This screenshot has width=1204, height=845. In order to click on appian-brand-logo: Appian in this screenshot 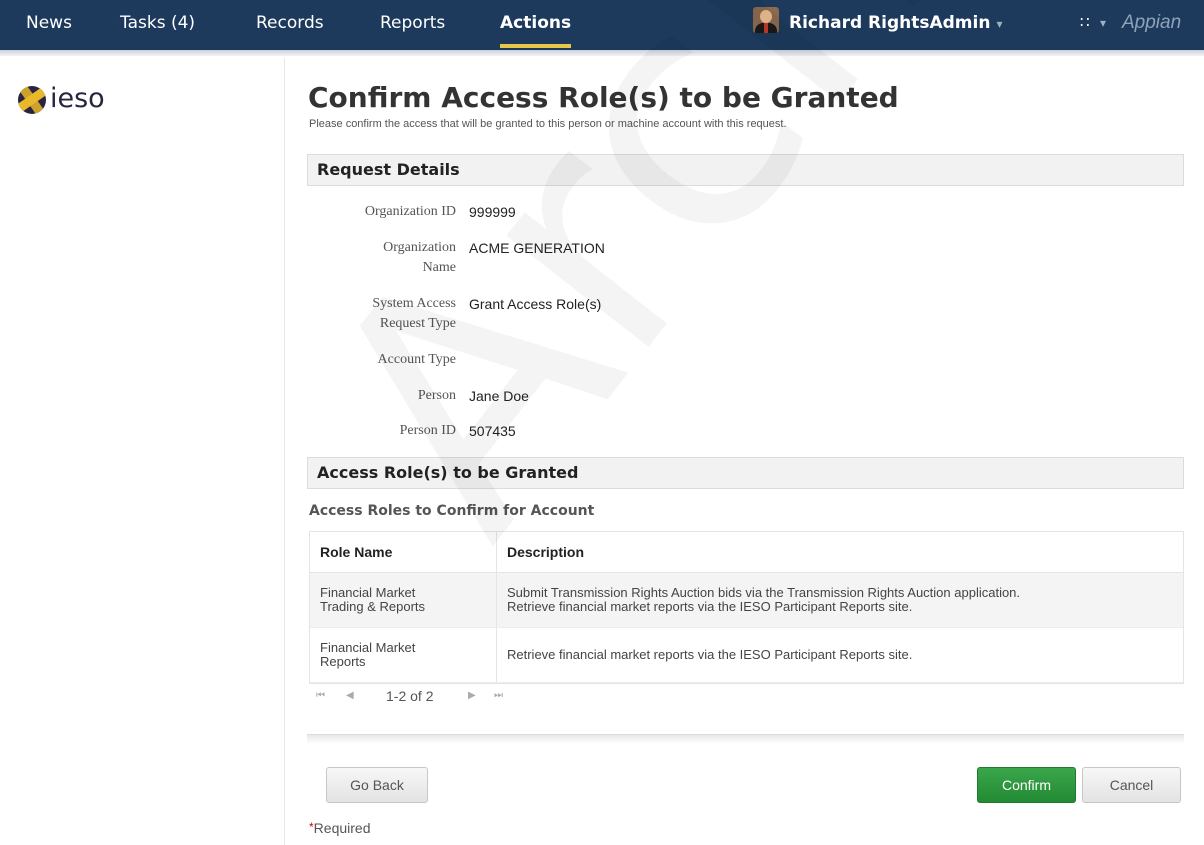, I will do `click(1152, 22)`.